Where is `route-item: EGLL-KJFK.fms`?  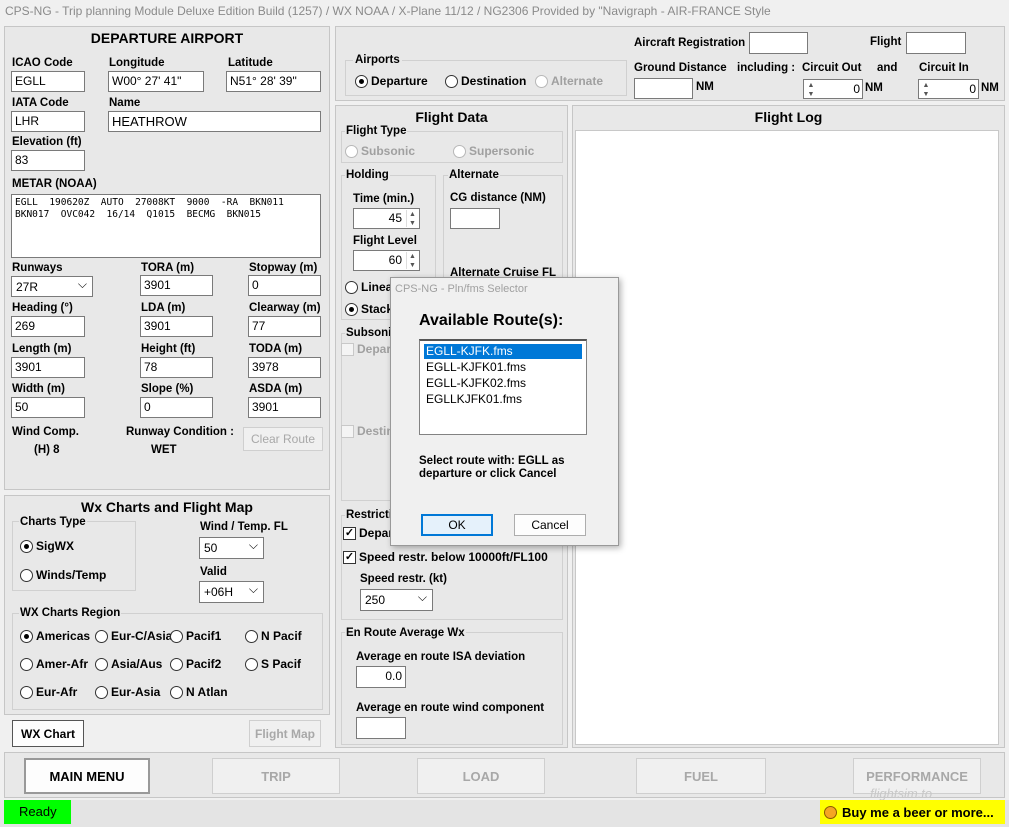 route-item: EGLL-KJFK.fms is located at coordinates (503, 351).